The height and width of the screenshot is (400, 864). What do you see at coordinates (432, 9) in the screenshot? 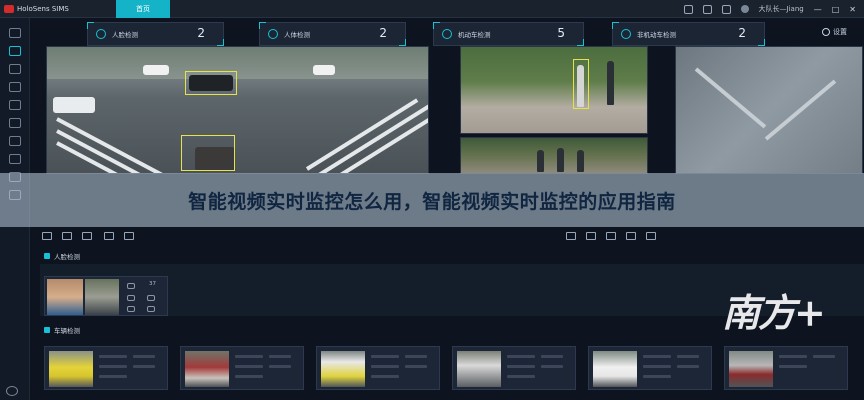
I see `top-bar: HoloSens SIMS 首页 大队长—Jiang — □ ✕` at bounding box center [432, 9].